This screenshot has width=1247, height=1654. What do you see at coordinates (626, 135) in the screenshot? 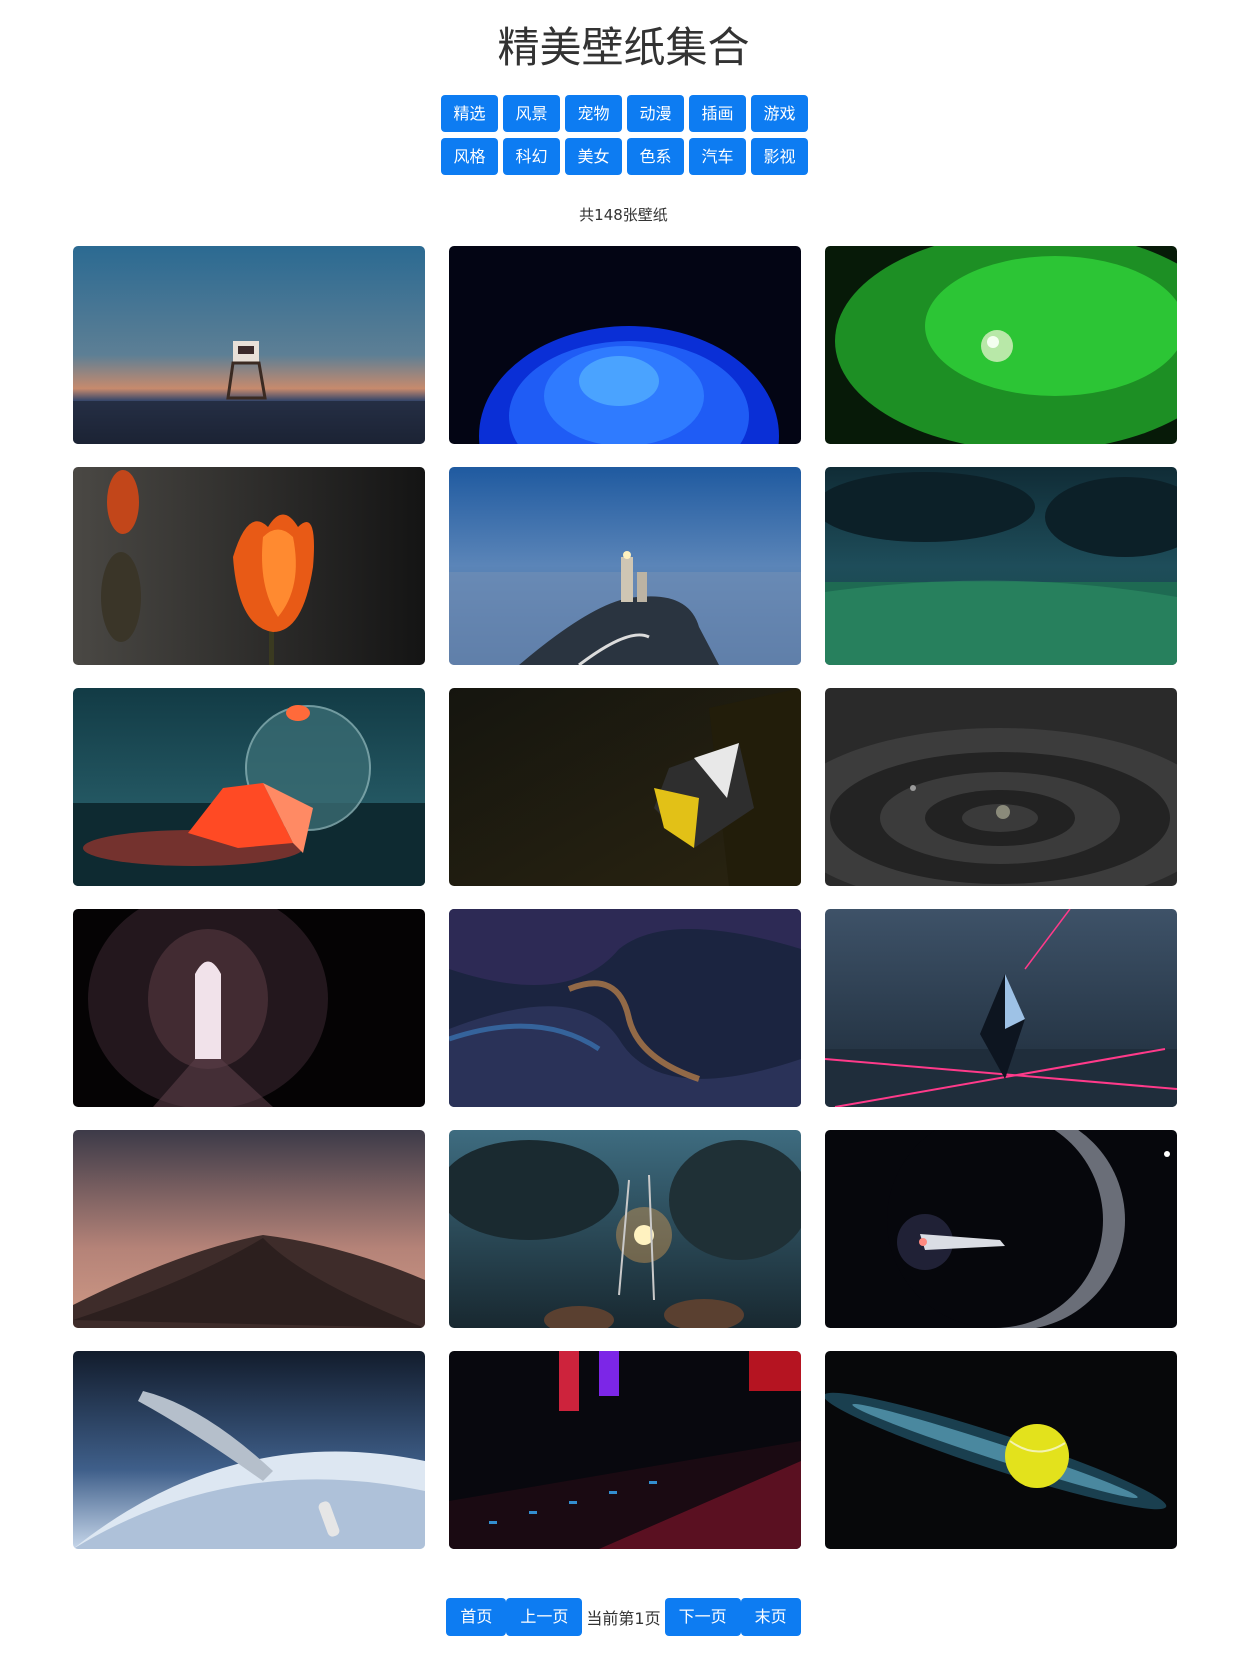
I see `category-nav: 精选 风景 宠物 动漫 插画 游戏 风格 科幻 美女 色系 汽车 影视` at bounding box center [626, 135].